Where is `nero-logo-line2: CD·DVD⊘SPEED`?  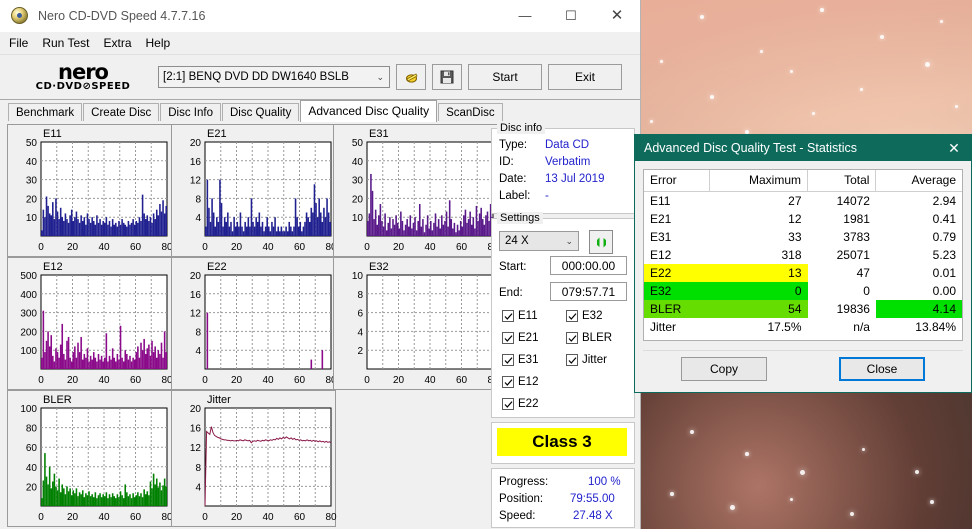
nero-logo-line2: CD·DVD⊘SPEED is located at coordinates (83, 86).